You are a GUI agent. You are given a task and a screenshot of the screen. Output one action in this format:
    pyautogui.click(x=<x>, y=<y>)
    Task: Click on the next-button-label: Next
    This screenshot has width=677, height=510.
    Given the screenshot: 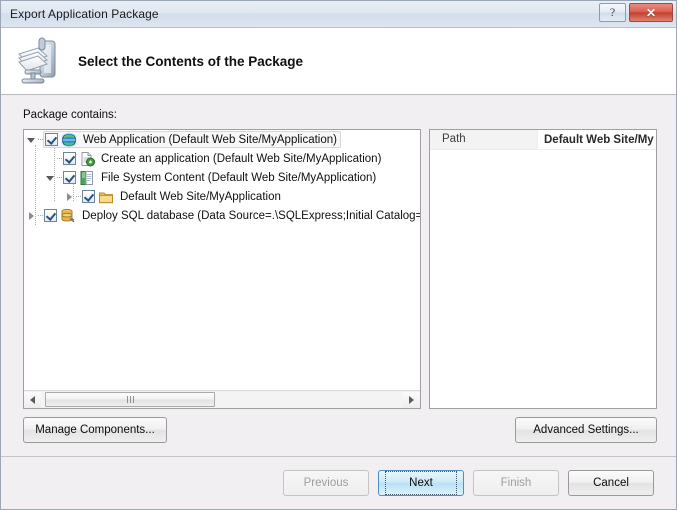 What is the action you would take?
    pyautogui.click(x=421, y=483)
    